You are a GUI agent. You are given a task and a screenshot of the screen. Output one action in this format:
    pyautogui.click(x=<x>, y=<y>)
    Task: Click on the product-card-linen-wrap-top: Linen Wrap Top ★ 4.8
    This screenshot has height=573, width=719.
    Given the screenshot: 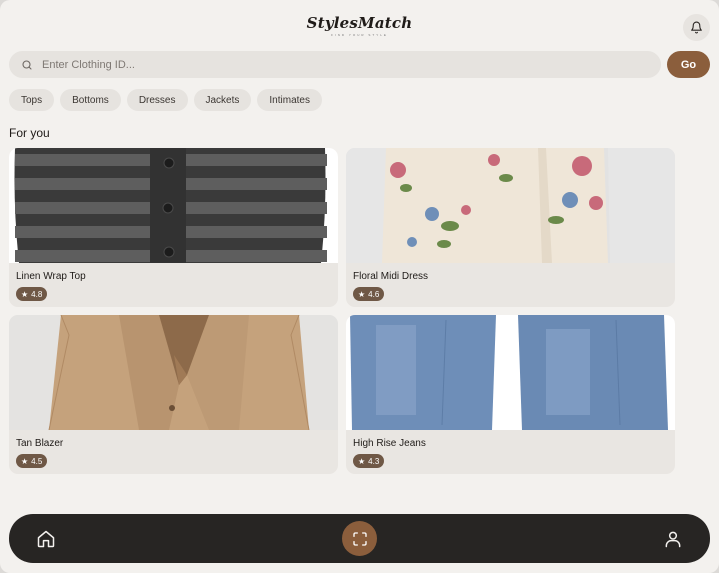 What is the action you would take?
    pyautogui.click(x=173, y=227)
    